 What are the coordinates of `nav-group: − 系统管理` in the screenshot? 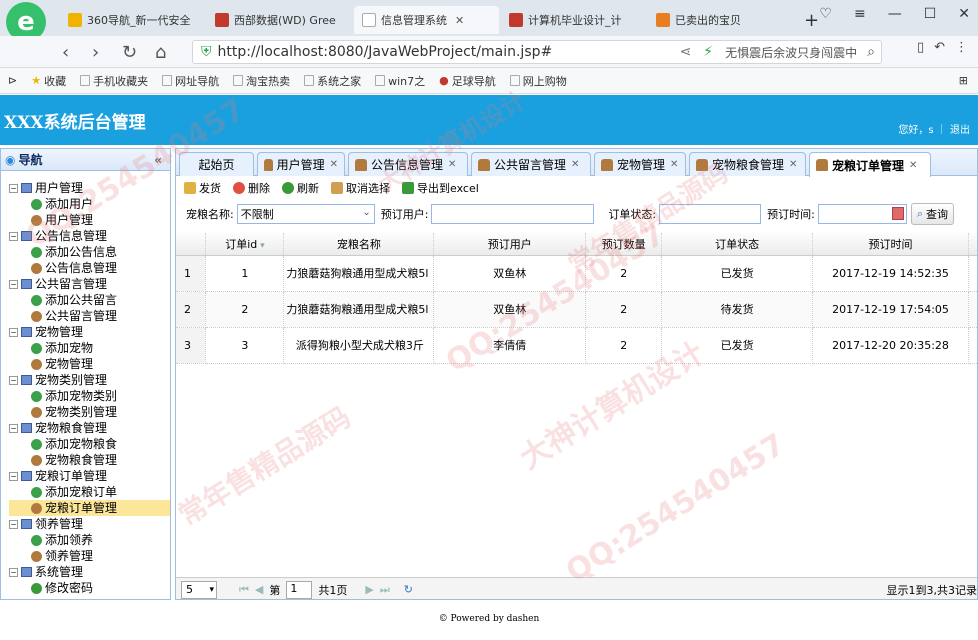 It's located at (89, 572).